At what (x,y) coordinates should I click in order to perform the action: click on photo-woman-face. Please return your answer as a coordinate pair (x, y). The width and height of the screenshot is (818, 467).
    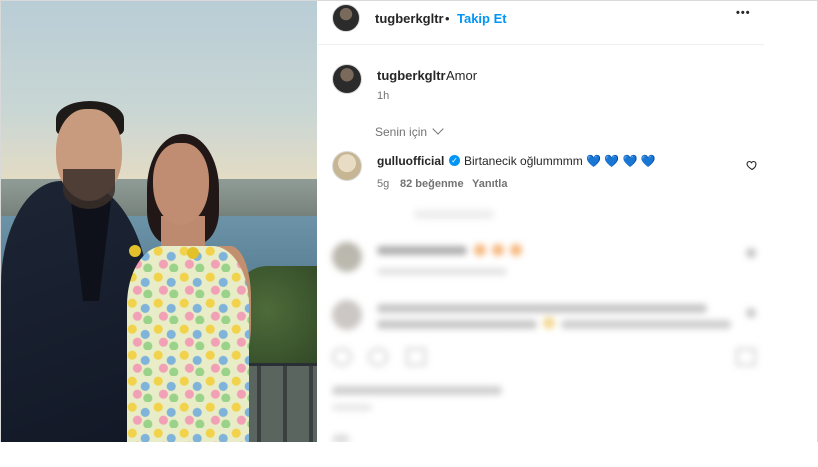
    Looking at the image, I should click on (181, 184).